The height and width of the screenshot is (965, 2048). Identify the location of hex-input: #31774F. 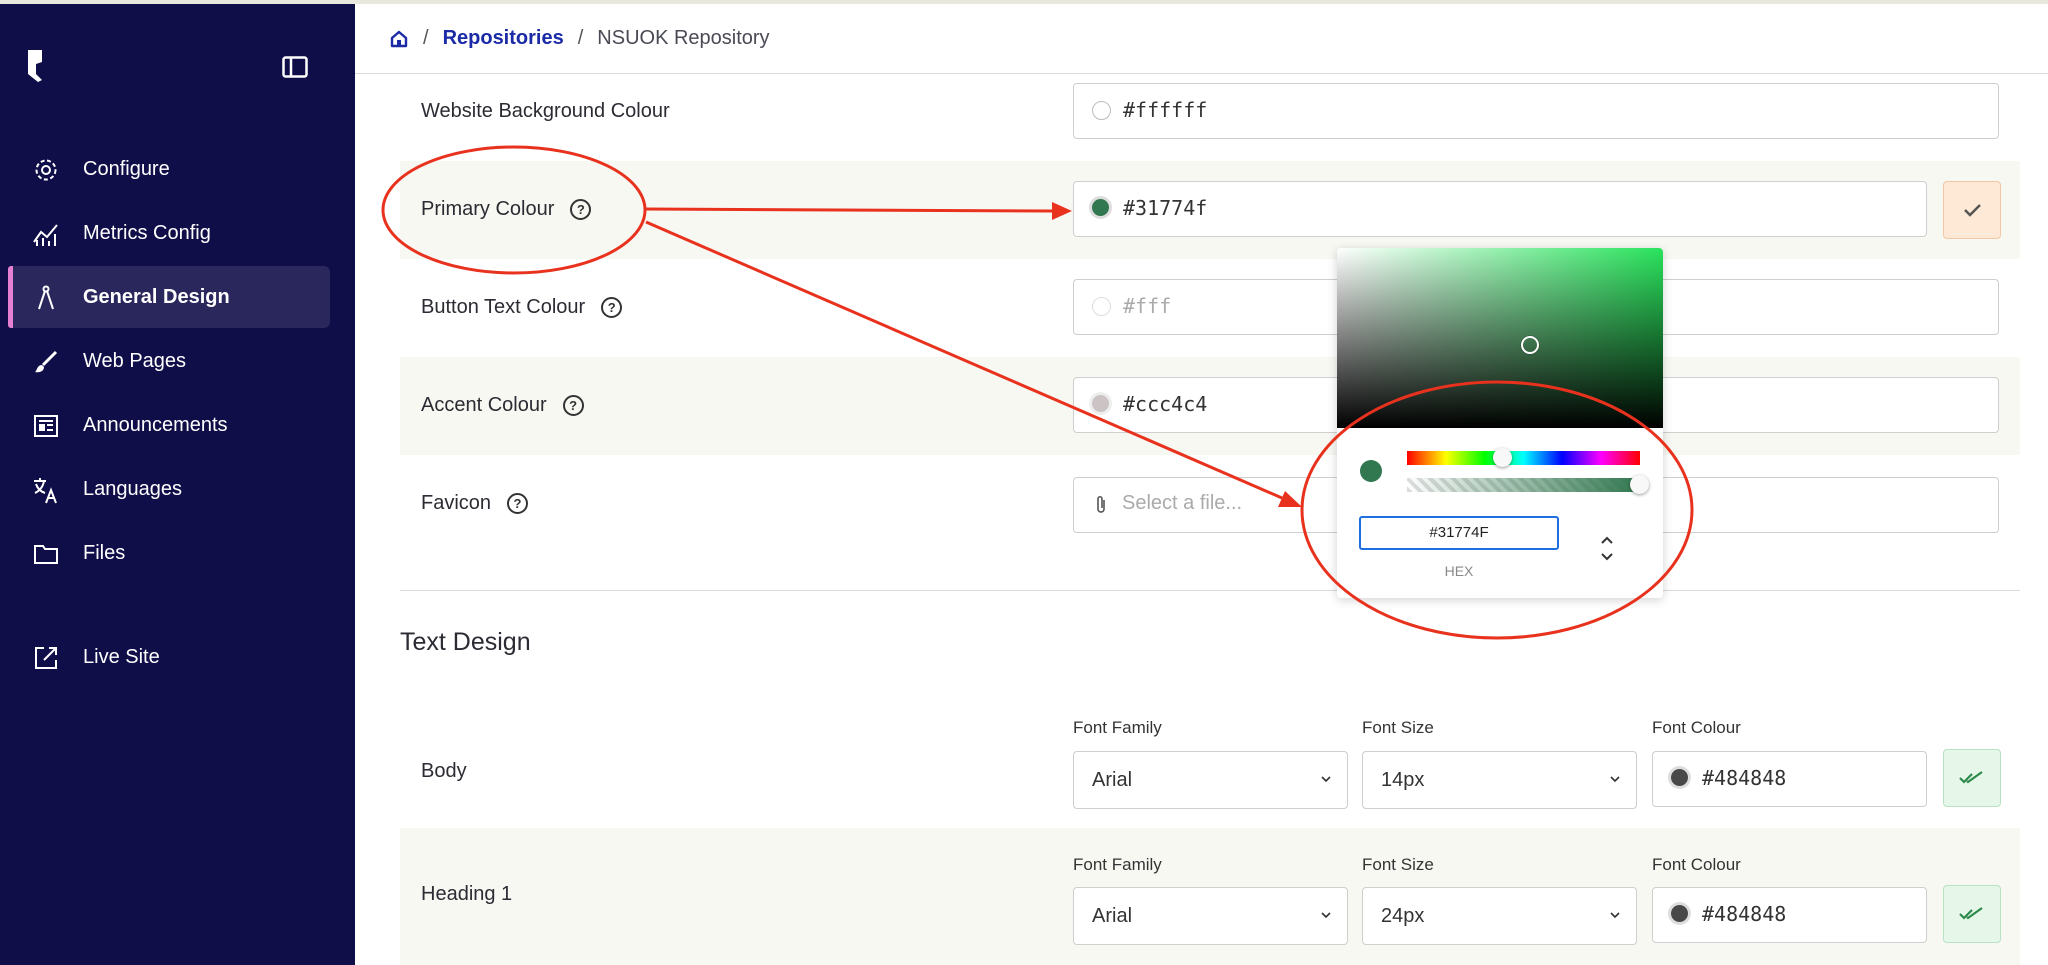
(1459, 533).